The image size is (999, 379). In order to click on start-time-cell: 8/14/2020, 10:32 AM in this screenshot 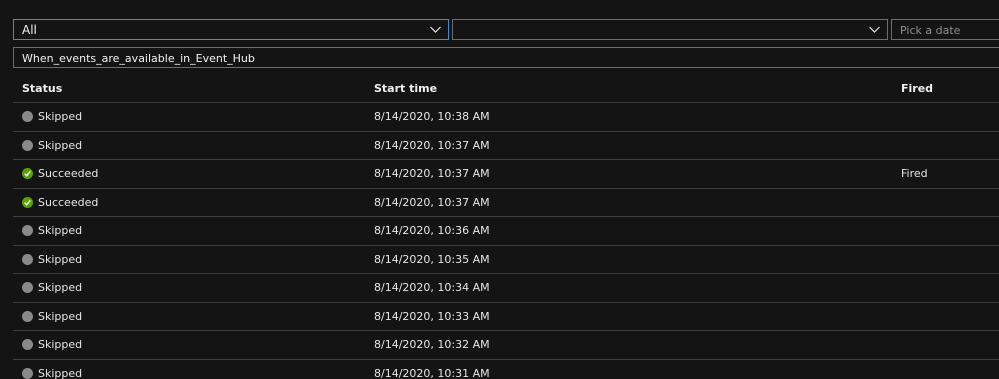, I will do `click(432, 344)`.